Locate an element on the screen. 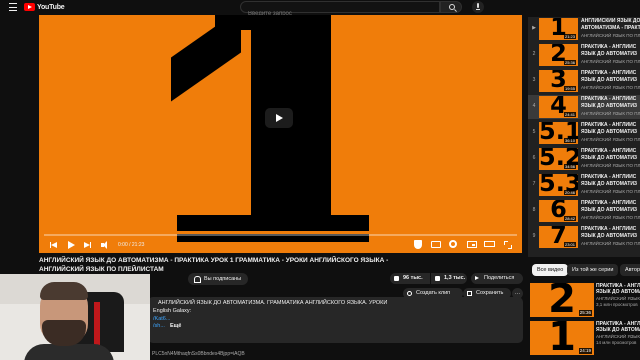 The height and width of the screenshot is (360, 640). duration-badge: 25:36 is located at coordinates (585, 313).